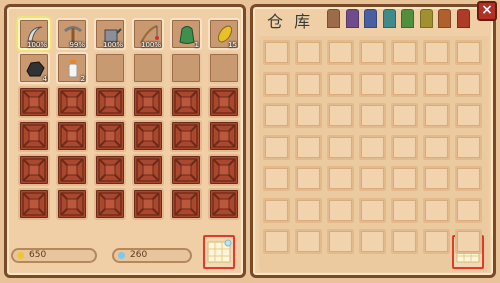 This screenshot has height=283, width=500. Describe the element at coordinates (219, 252) in the screenshot. I see `inventory-drop-slot` at that location.